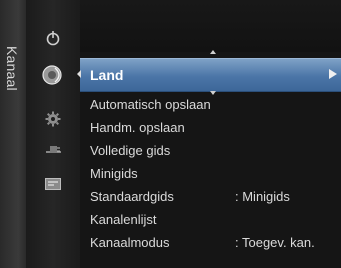  What do you see at coordinates (13, 134) in the screenshot?
I see `channel-tab: Kanaal` at bounding box center [13, 134].